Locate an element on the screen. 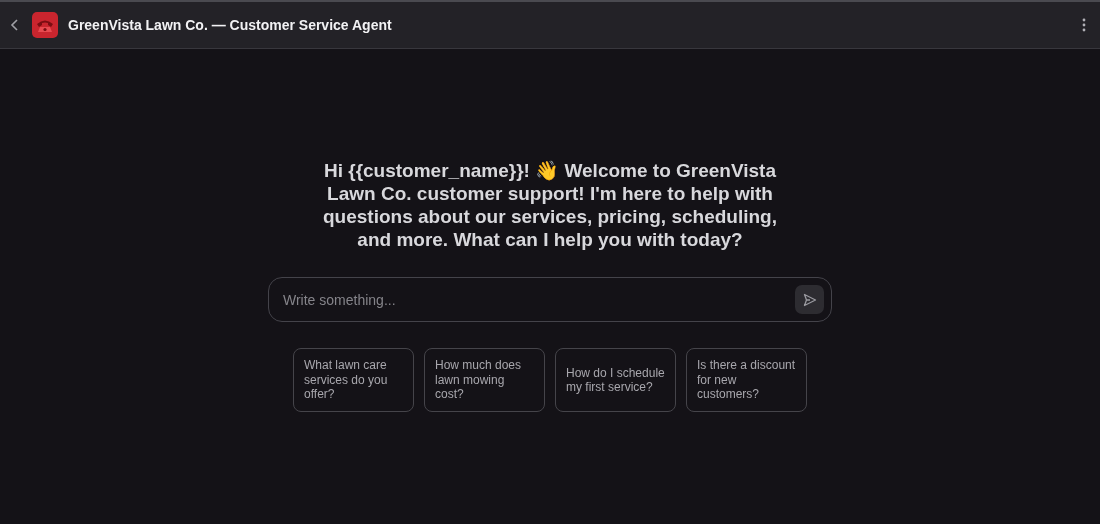 Image resolution: width=1100 pixels, height=524 pixels. send-button is located at coordinates (809, 299).